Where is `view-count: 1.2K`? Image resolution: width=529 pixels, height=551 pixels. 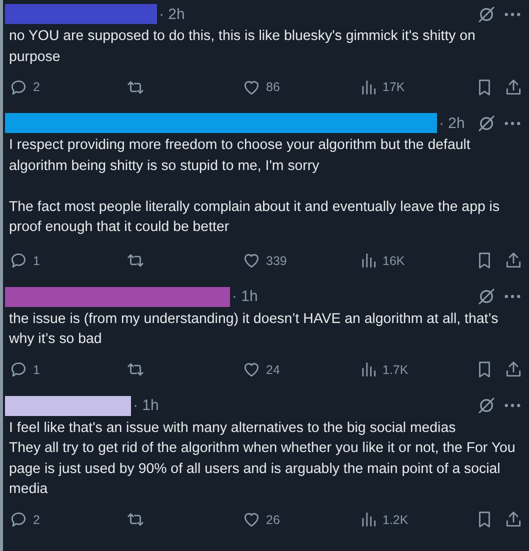 view-count: 1.2K is located at coordinates (395, 519).